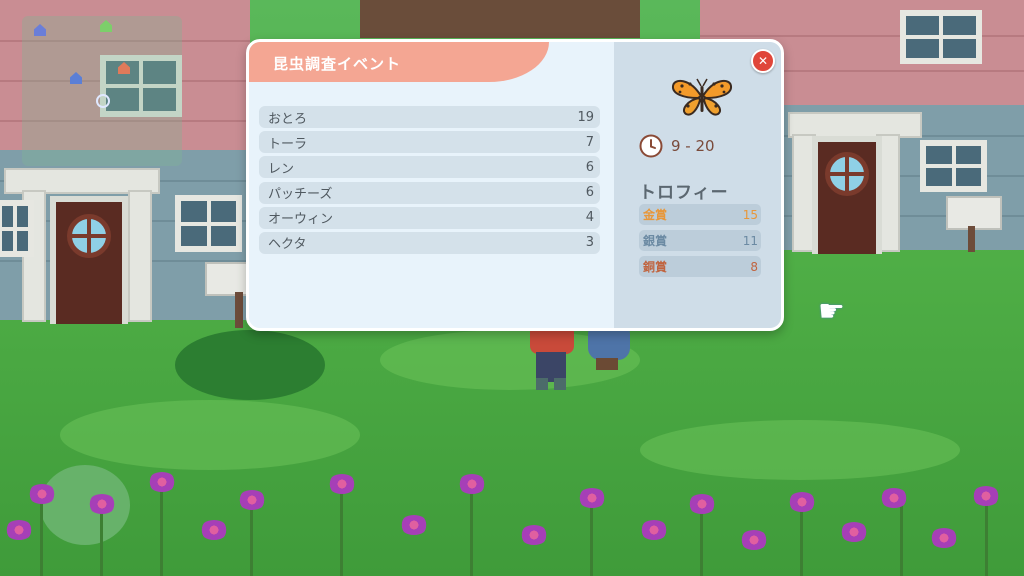 This screenshot has height=576, width=1024. Describe the element at coordinates (429, 242) in the screenshot. I see `ranking-row: ヘクタ 3` at that location.